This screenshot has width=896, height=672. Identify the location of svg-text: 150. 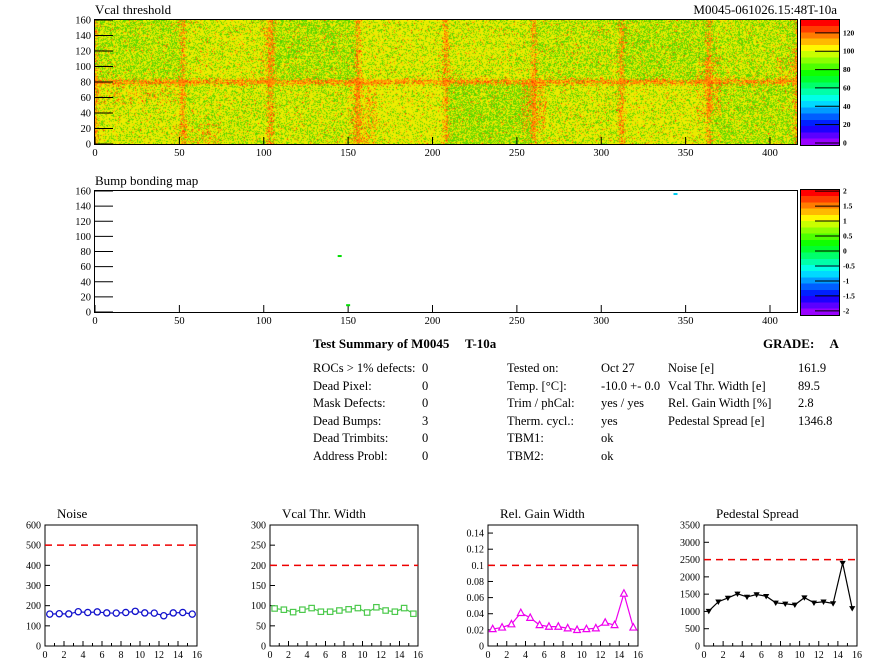
(348, 321).